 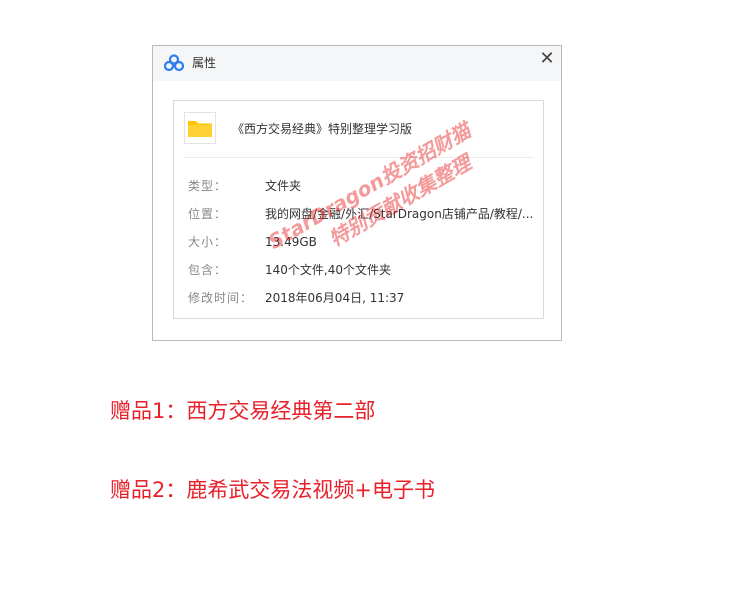 What do you see at coordinates (291, 242) in the screenshot?
I see `row-value: 13.49GB` at bounding box center [291, 242].